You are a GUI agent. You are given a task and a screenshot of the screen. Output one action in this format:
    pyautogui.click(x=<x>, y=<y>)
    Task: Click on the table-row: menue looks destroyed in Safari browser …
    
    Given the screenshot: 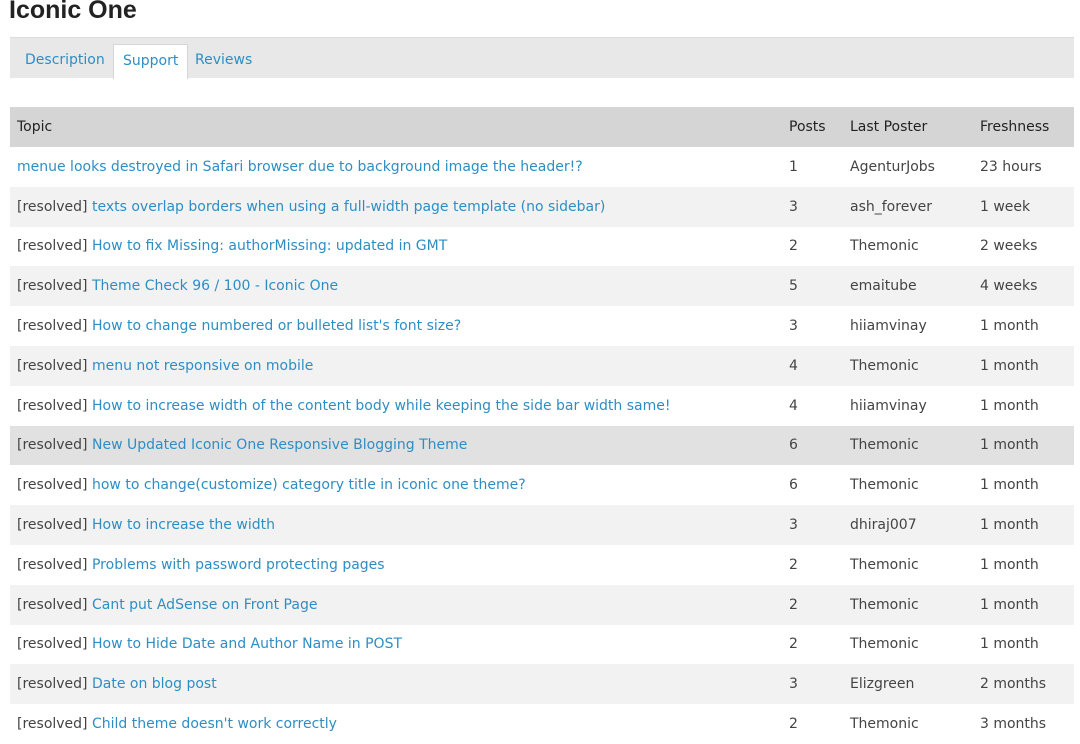 What is the action you would take?
    pyautogui.click(x=542, y=167)
    